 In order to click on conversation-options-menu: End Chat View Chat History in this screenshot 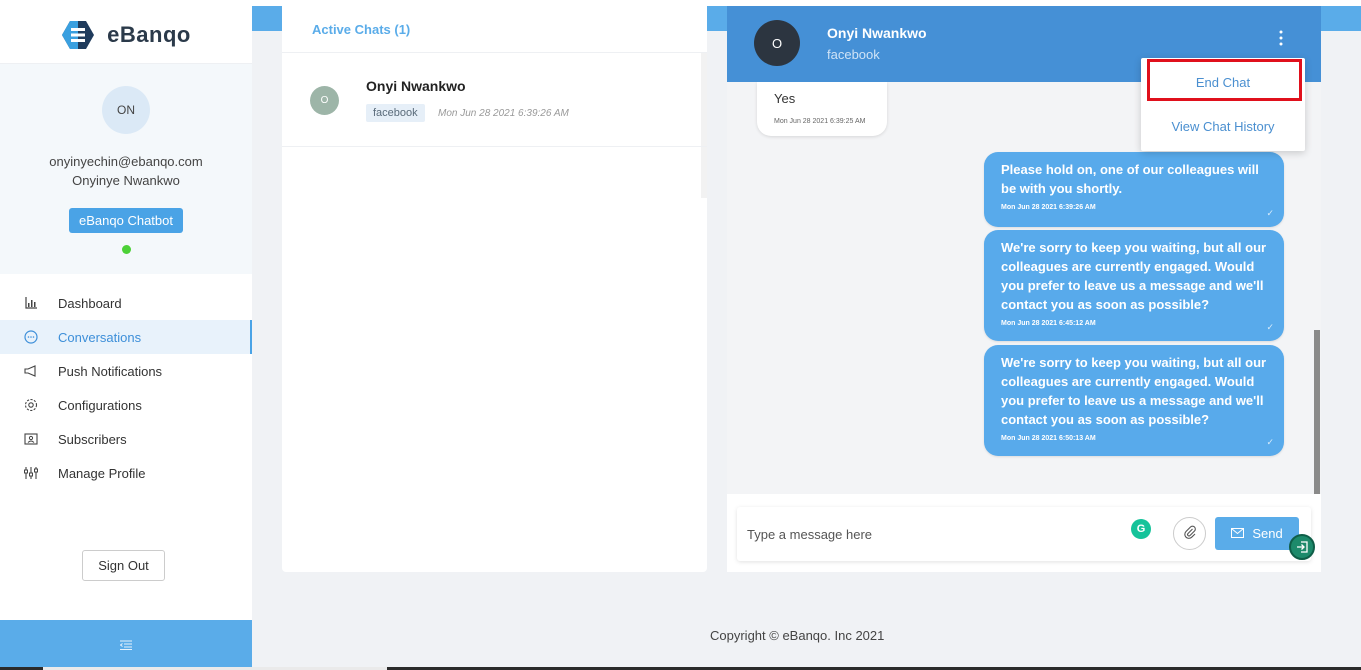, I will do `click(1223, 104)`.